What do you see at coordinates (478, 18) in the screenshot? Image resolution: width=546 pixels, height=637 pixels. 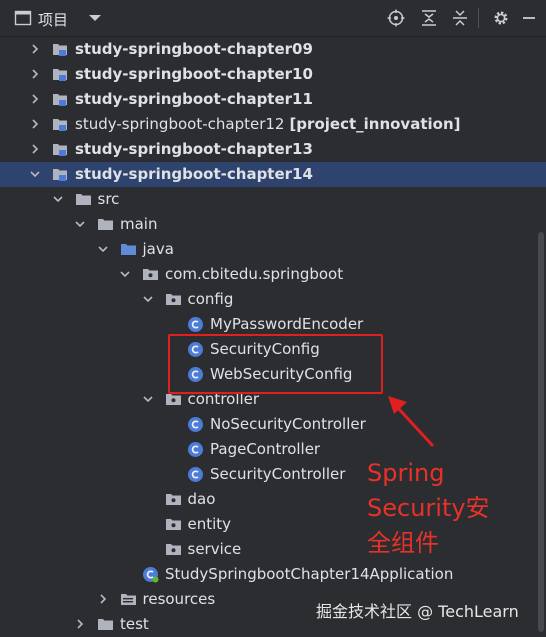 I see `toolbar-separator` at bounding box center [478, 18].